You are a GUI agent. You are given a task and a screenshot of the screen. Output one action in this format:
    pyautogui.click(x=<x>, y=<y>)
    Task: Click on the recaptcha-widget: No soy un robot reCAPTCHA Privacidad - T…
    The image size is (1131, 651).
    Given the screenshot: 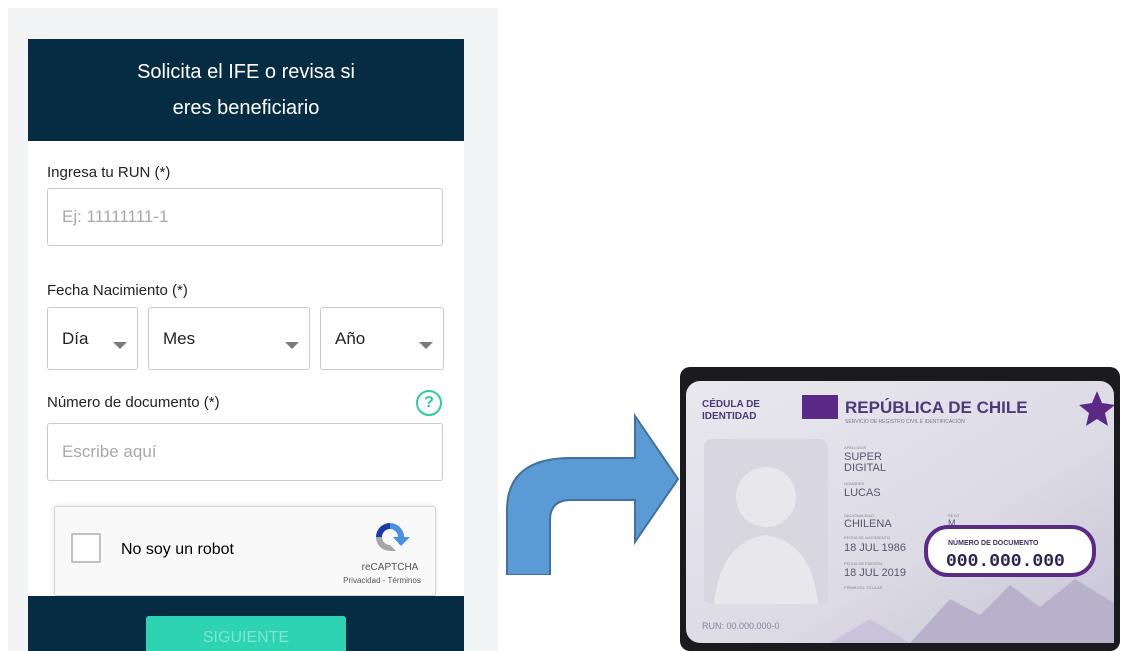 What is the action you would take?
    pyautogui.click(x=245, y=551)
    